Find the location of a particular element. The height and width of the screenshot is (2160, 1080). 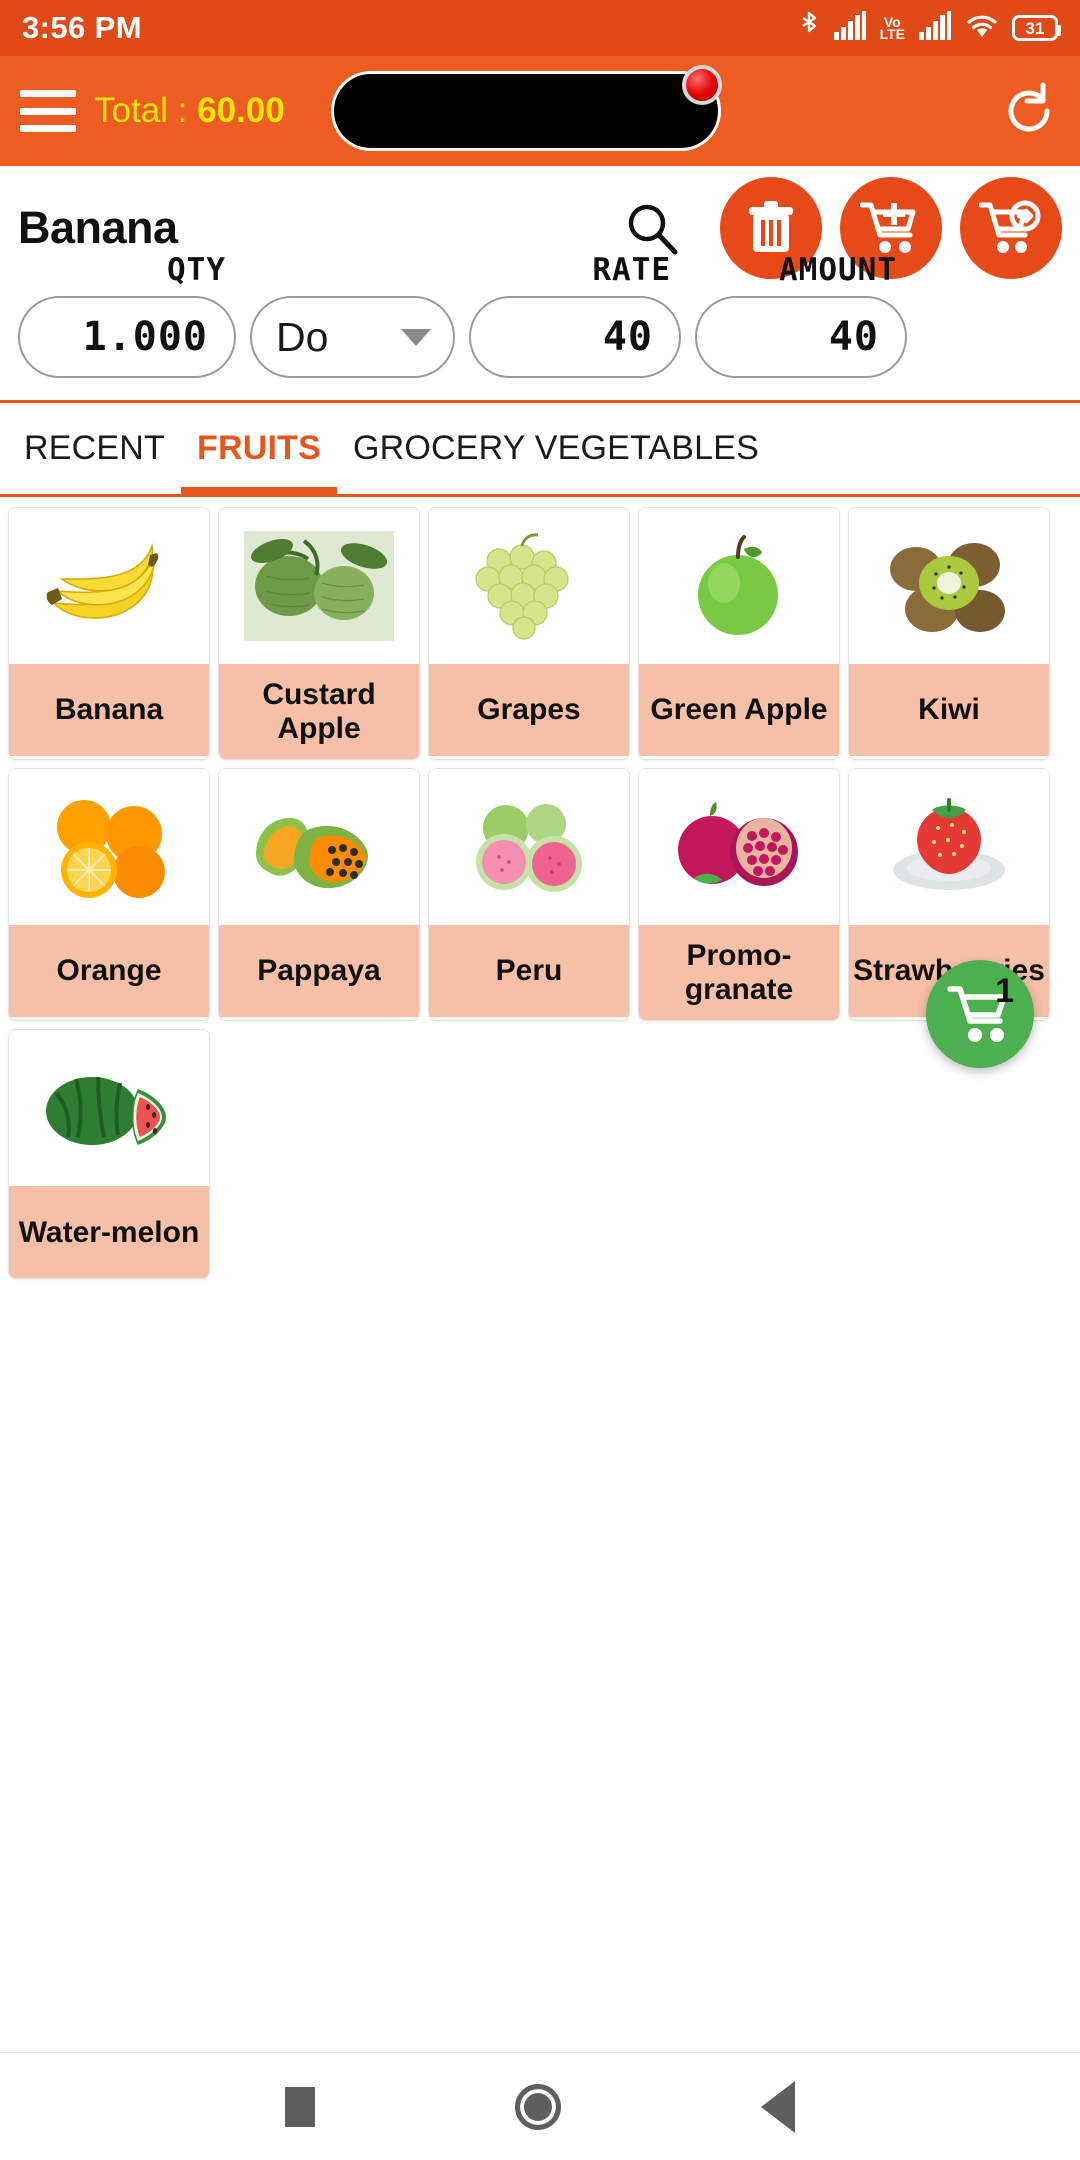

watermelon-image is located at coordinates (109, 1108).